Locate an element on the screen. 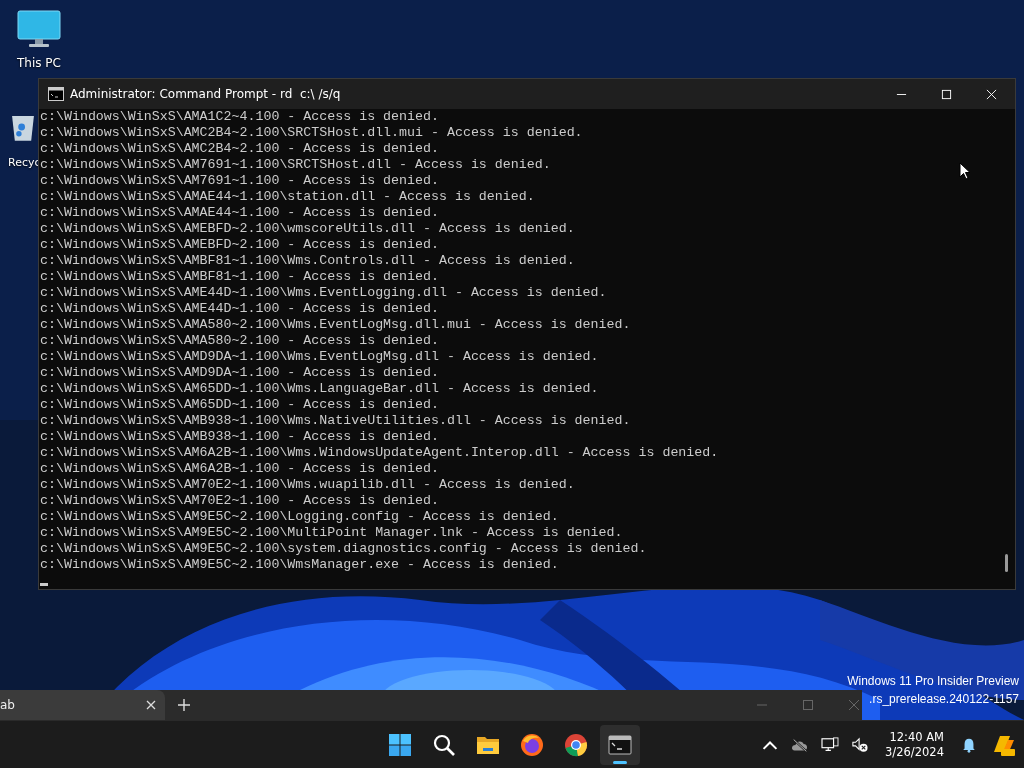 The height and width of the screenshot is (768, 1024). monitor-icon is located at coordinates (39, 30).